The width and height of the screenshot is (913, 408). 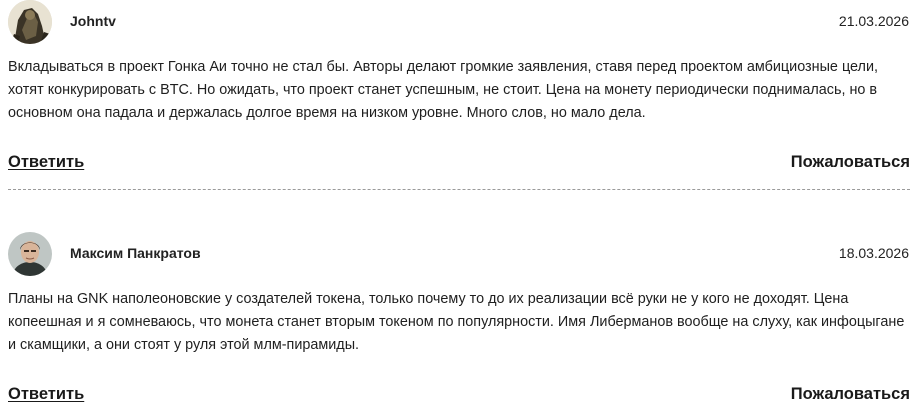 I want to click on comment-date: 21.03.2026, so click(x=873, y=21).